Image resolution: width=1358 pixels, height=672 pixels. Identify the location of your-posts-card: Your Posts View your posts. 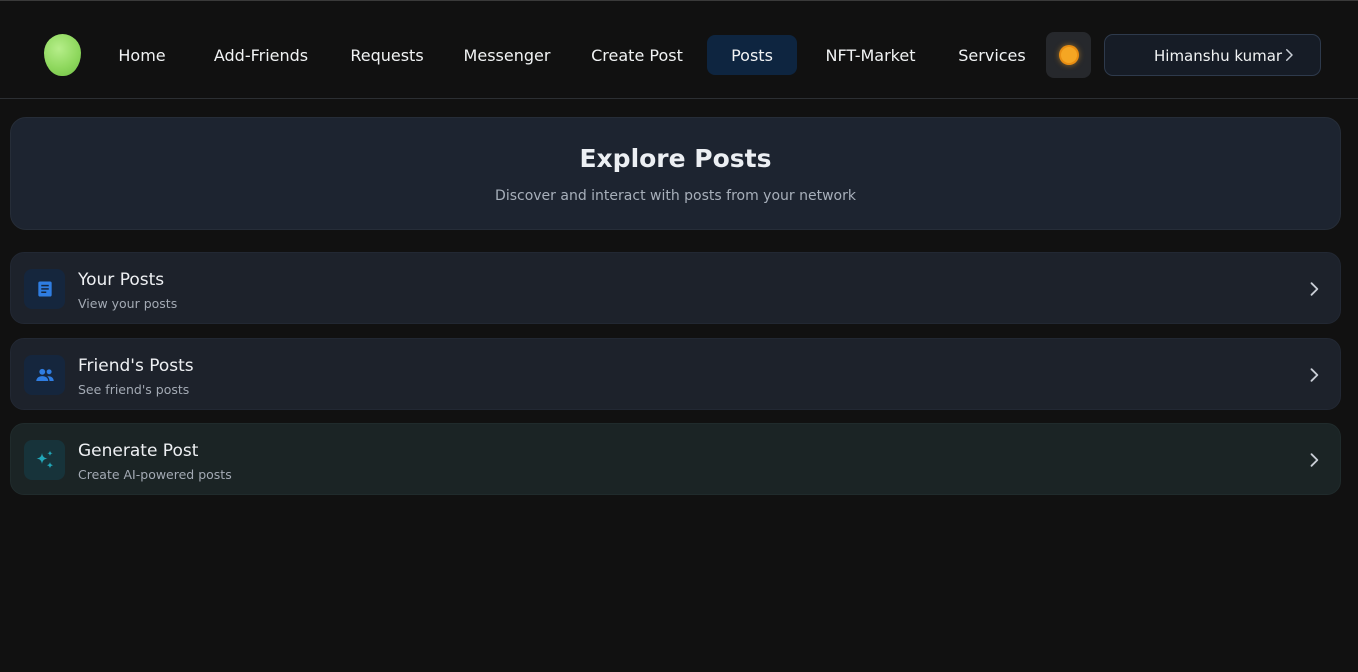
(675, 288).